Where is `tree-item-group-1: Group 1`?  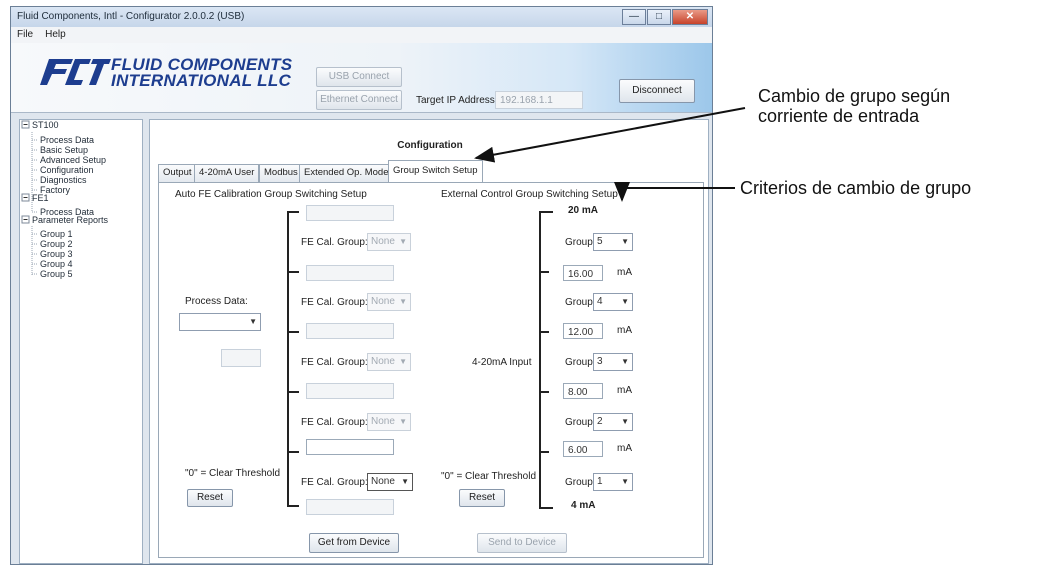 tree-item-group-1: Group 1 is located at coordinates (56, 234).